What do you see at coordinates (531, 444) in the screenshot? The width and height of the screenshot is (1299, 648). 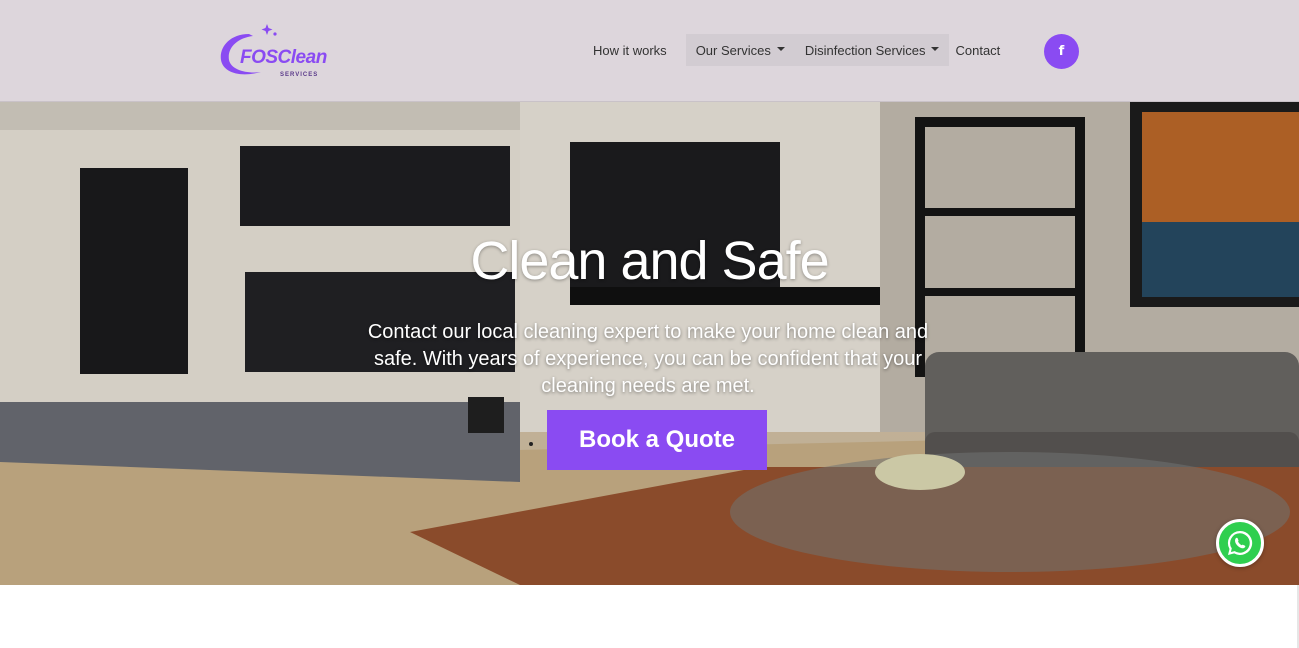 I see `list-bullet` at bounding box center [531, 444].